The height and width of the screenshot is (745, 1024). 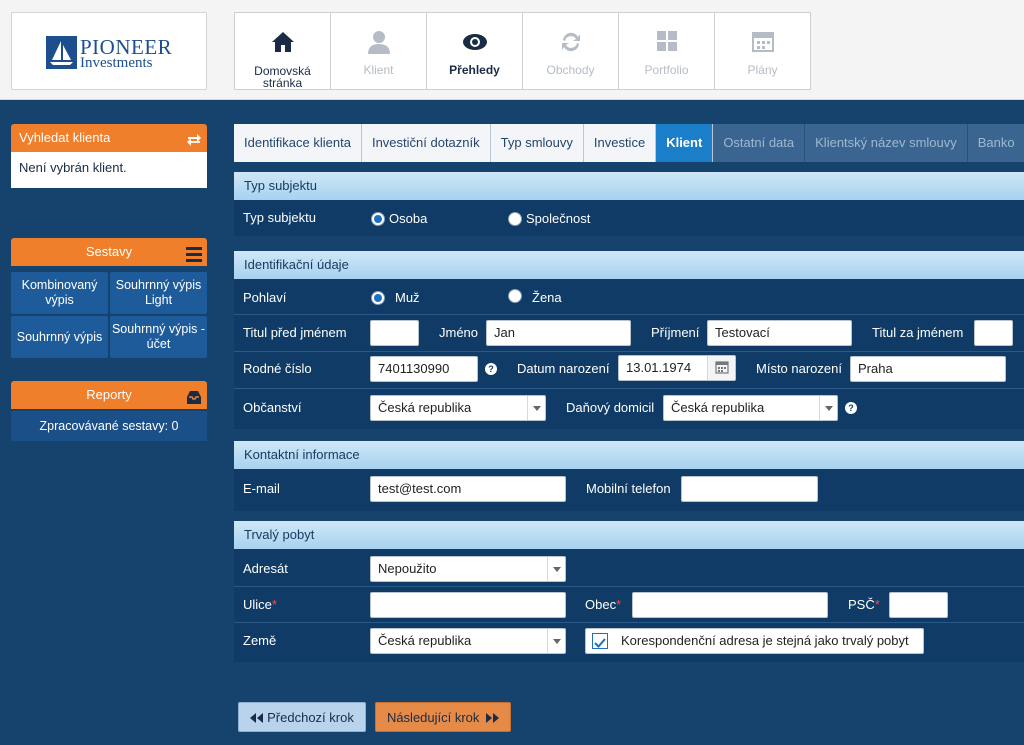 I want to click on titul-pred-label: Titul před jménem, so click(x=295, y=332).